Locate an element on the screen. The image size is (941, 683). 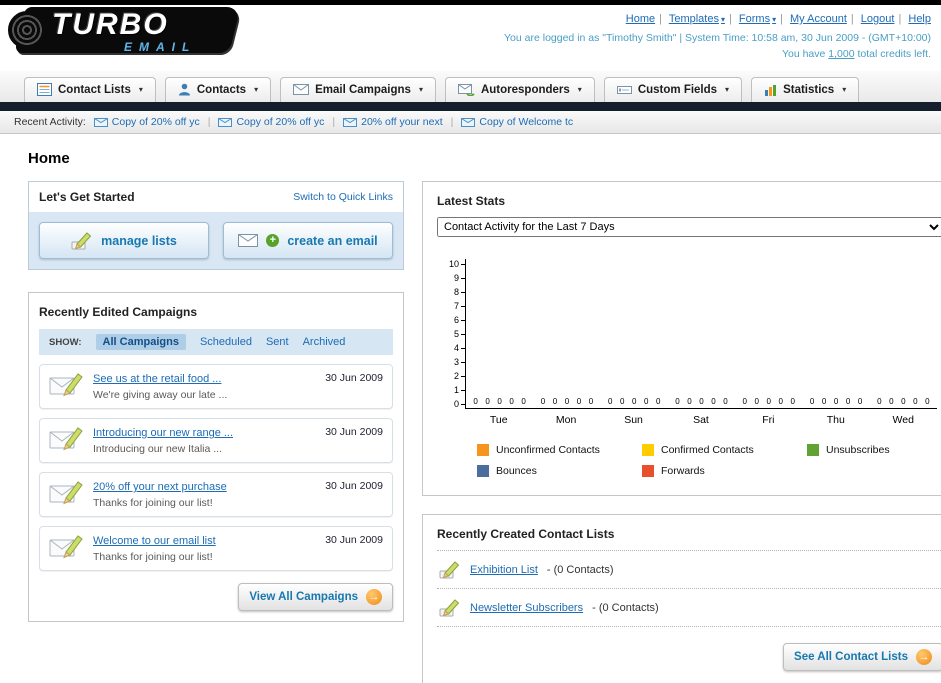
nav-tab-email-campaigns: Email Campaigns ▾ is located at coordinates (358, 89).